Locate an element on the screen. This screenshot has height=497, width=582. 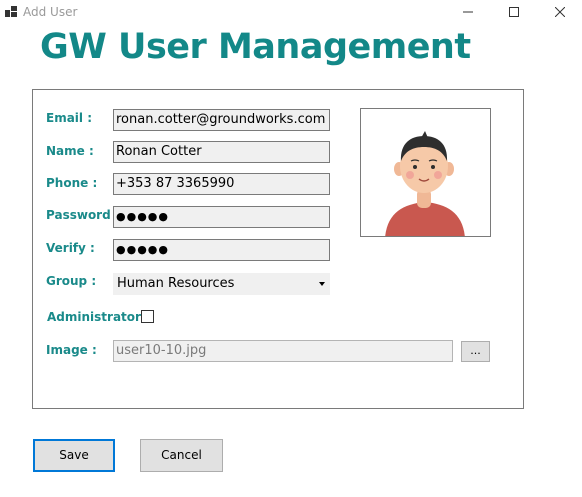
email-field: ronan.cotter@groundworks.com is located at coordinates (221, 120).